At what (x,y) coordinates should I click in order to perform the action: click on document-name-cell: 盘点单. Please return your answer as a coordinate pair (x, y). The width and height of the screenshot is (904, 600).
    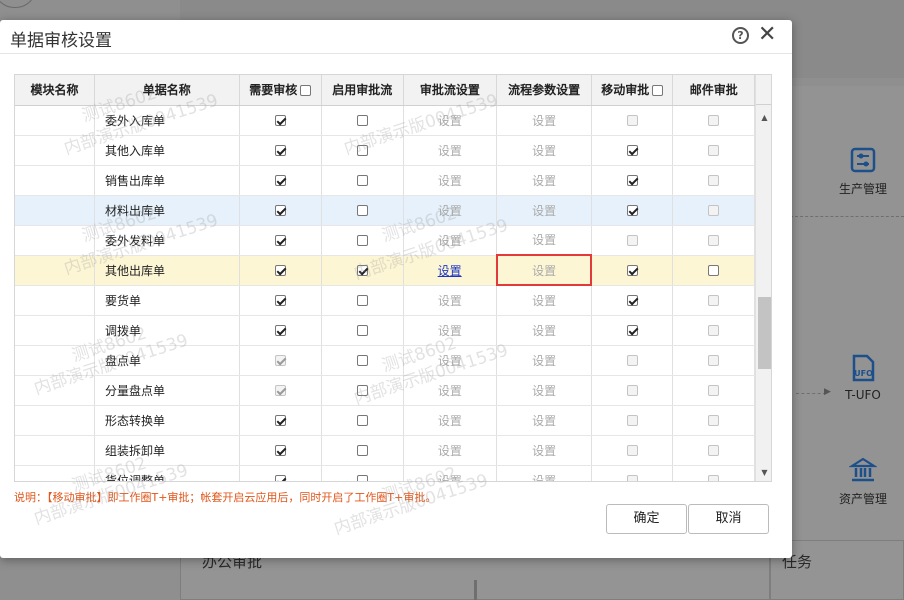
    Looking at the image, I should click on (167, 360).